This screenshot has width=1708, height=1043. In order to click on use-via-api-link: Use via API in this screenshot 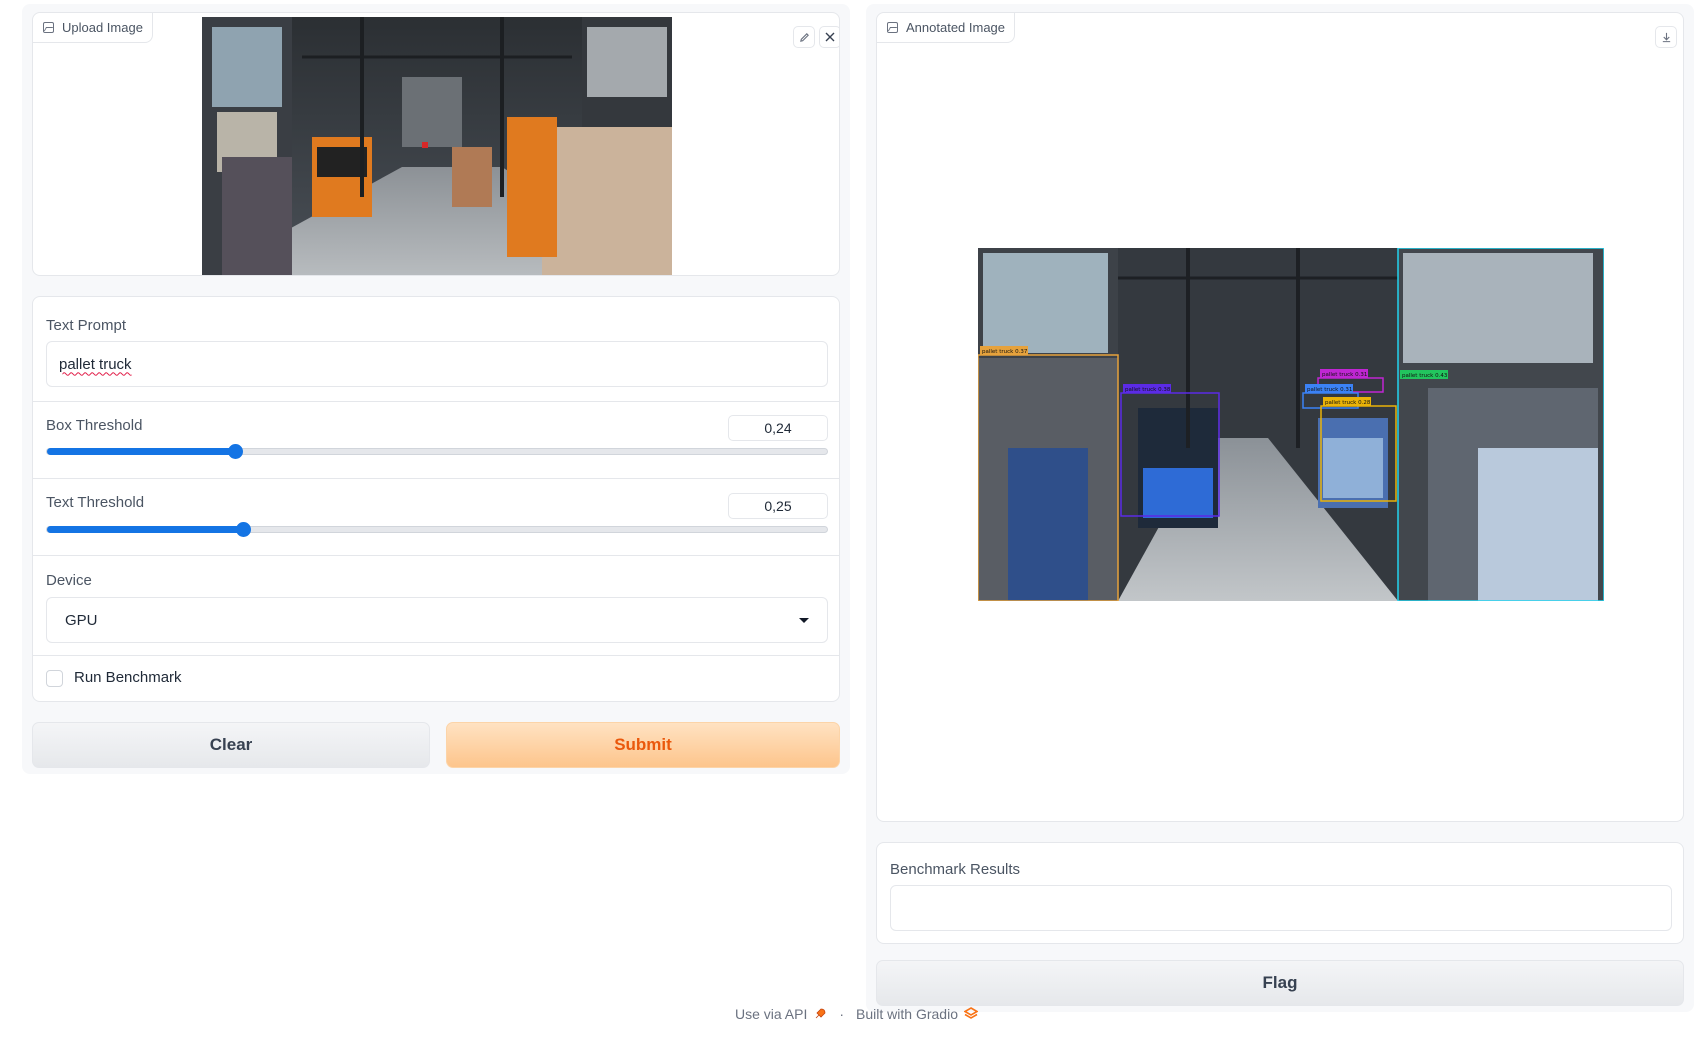, I will do `click(771, 1014)`.